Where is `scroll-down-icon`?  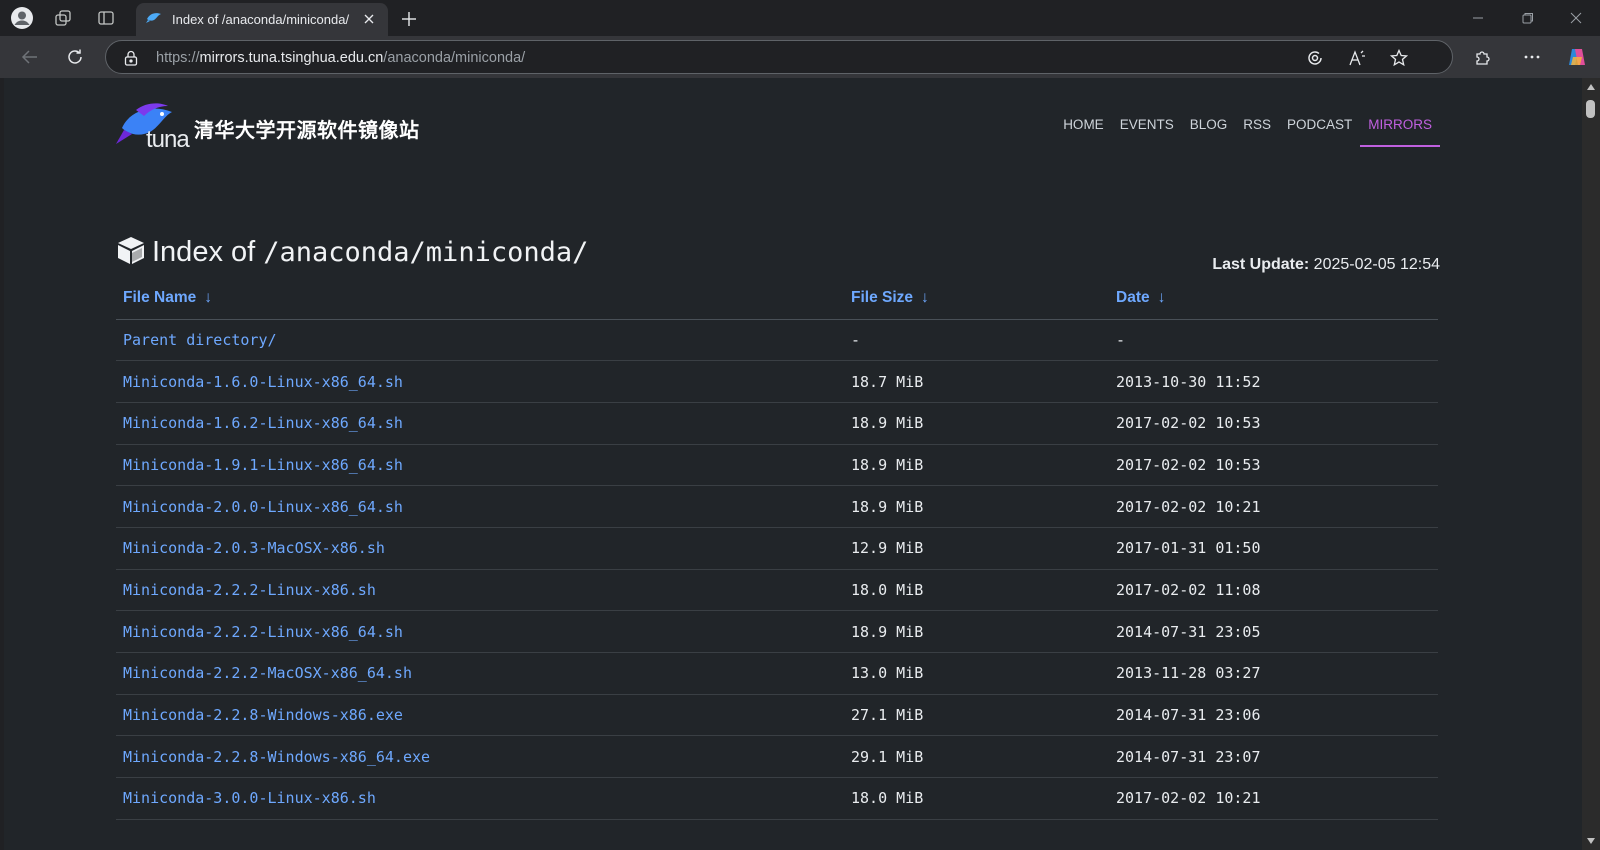
scroll-down-icon is located at coordinates (1591, 841).